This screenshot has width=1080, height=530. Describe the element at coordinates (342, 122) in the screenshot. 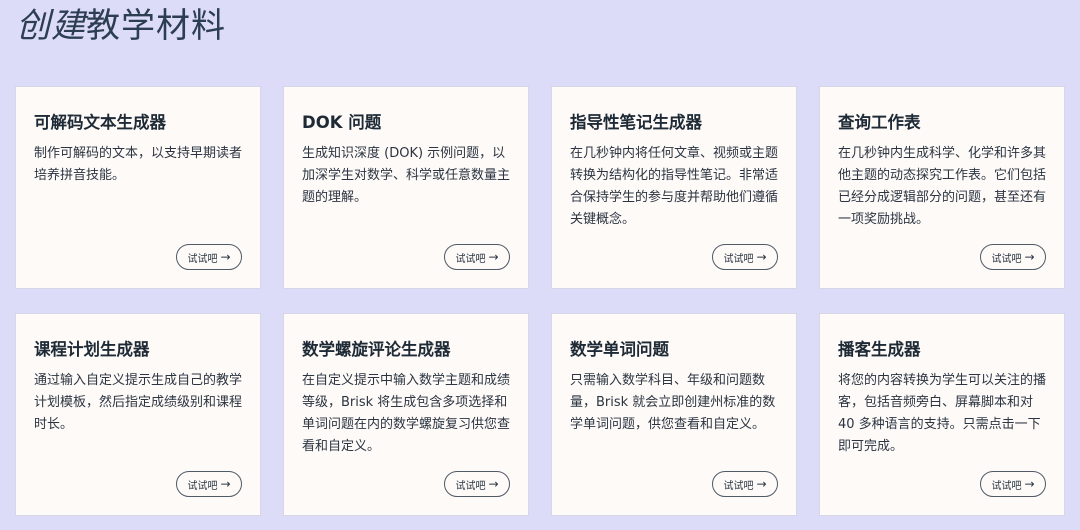

I see `card-title: DOK 问题` at that location.